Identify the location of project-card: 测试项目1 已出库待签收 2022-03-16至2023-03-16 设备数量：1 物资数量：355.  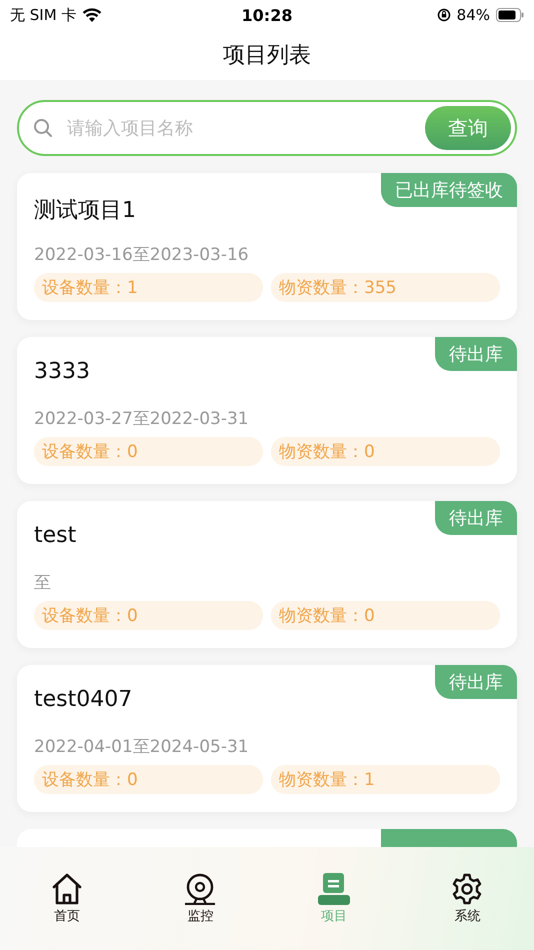
(267, 246).